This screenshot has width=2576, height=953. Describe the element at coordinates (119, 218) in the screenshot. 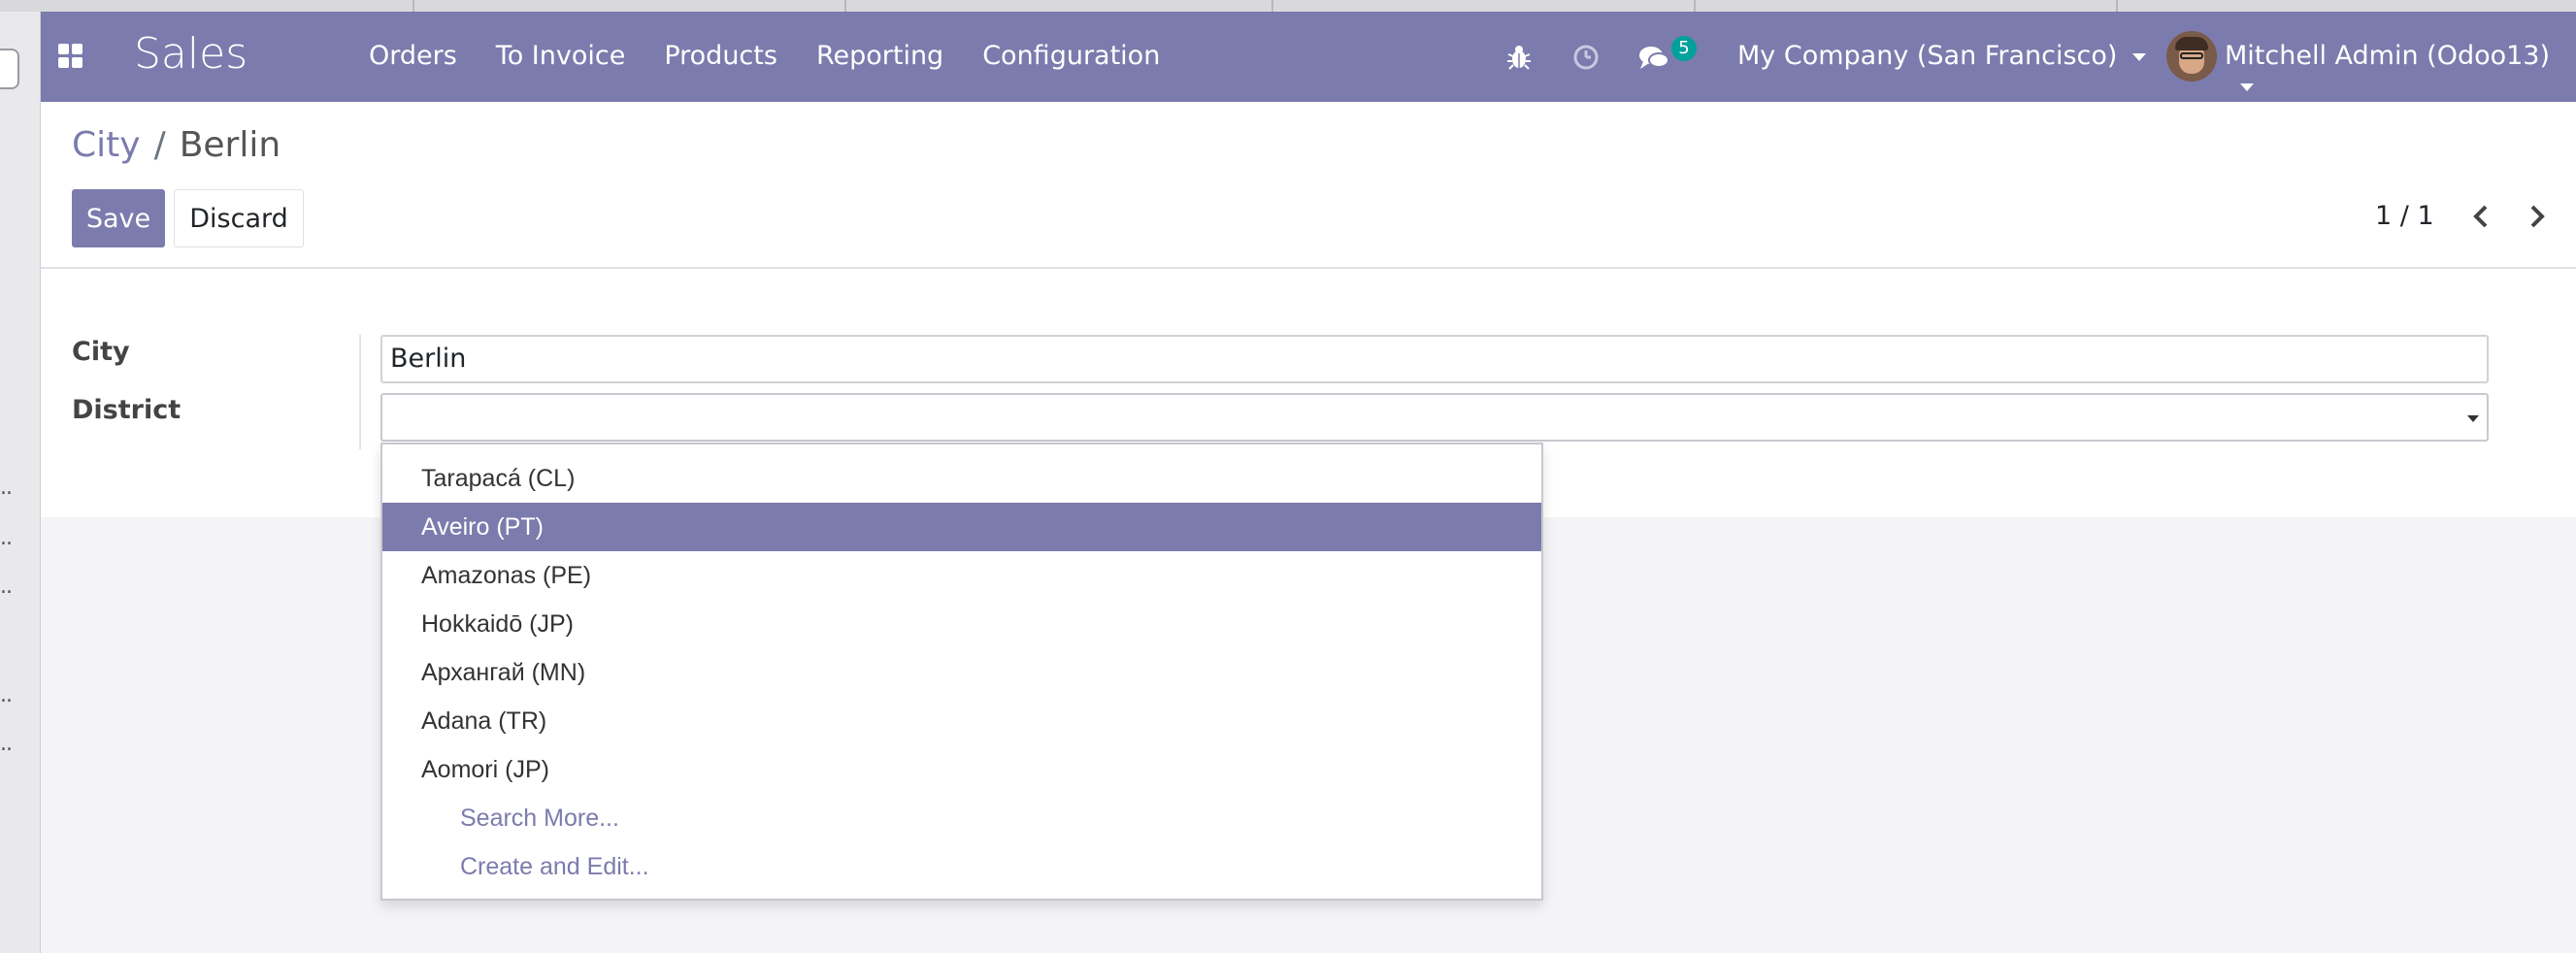

I see `save-button: Save` at that location.